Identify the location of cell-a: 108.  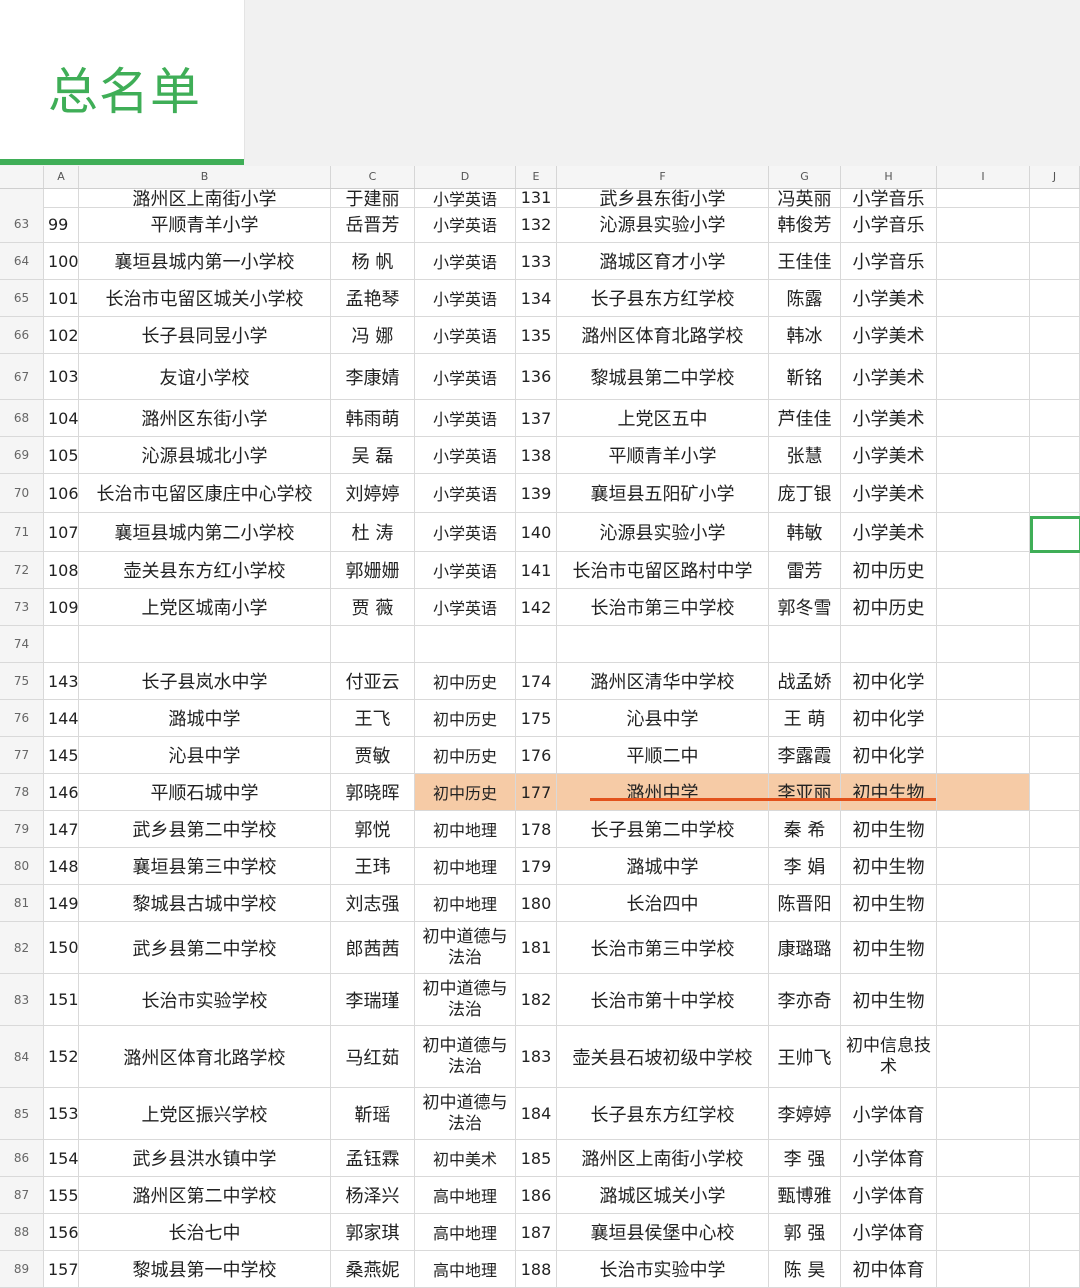
(61, 570).